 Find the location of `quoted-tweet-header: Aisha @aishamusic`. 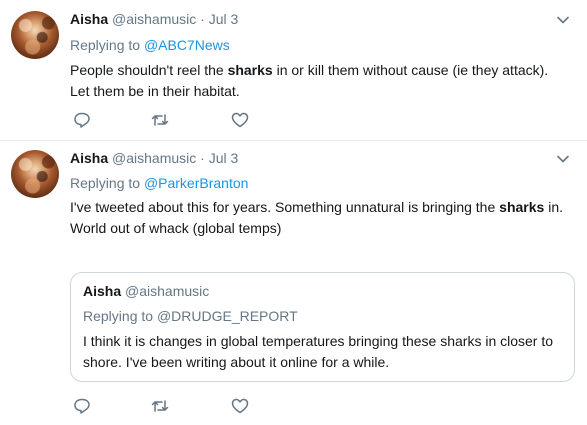

quoted-tweet-header: Aisha @aishamusic is located at coordinates (146, 291).